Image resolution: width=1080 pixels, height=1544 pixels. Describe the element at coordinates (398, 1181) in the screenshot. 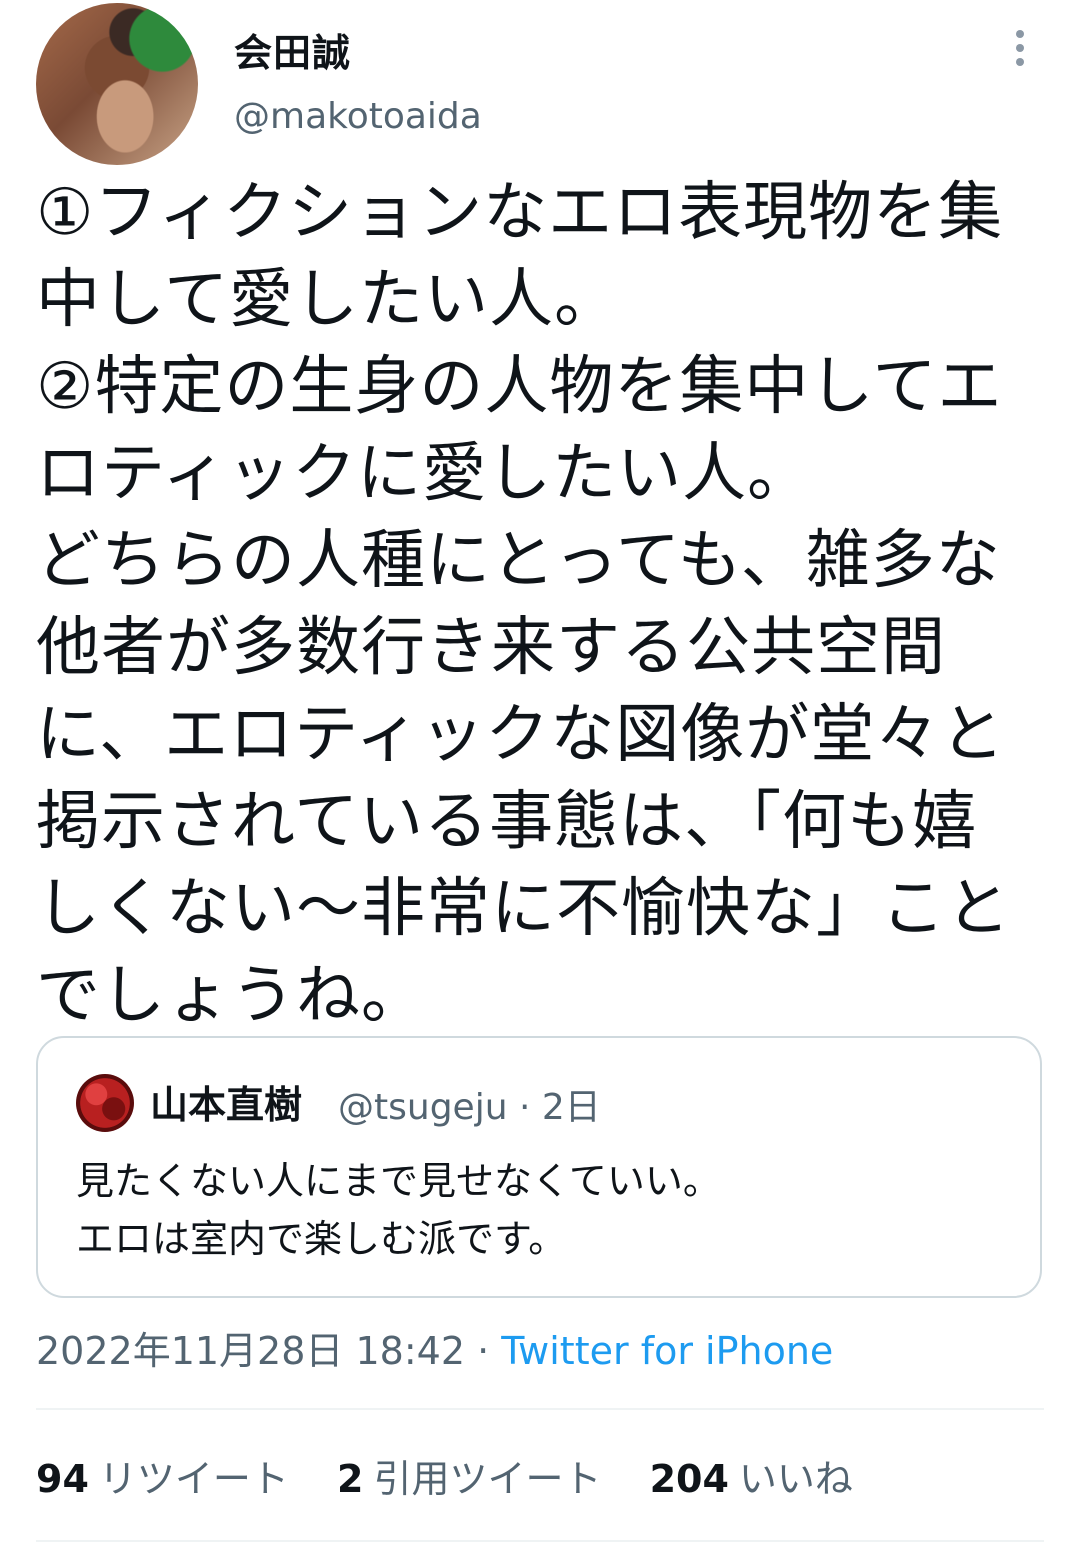

I see `quoted-line: 見たくない人にまで見せなくていい。` at that location.